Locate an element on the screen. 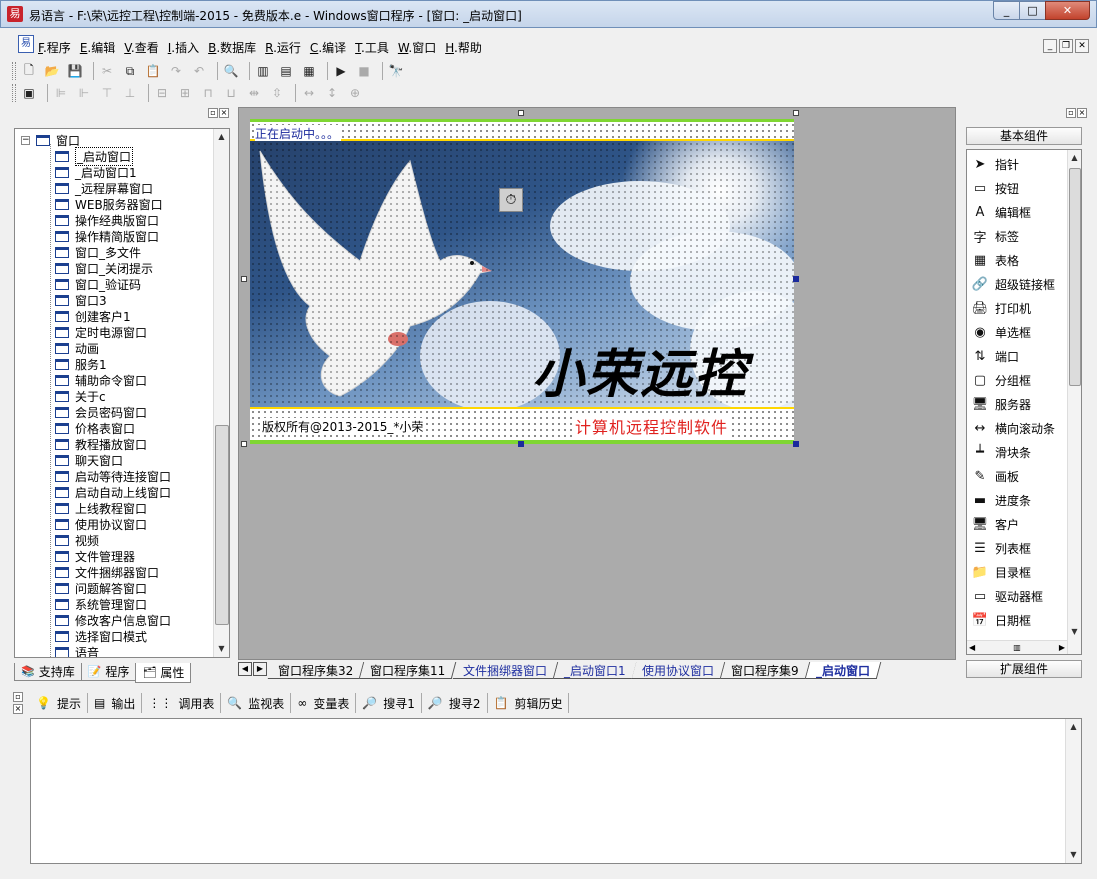  slogan-label: 计算机远程控制软件 is located at coordinates (652, 426).